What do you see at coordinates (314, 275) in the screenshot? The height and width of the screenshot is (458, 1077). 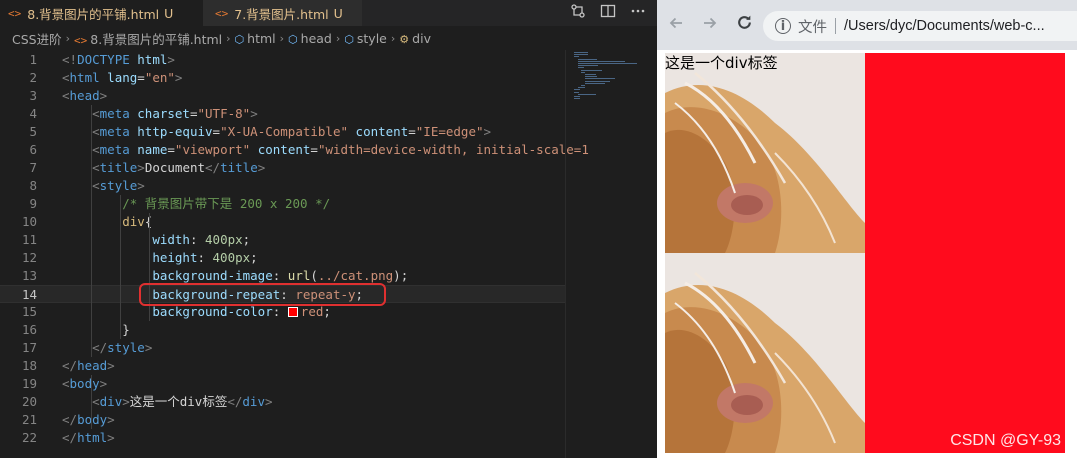 I see `code-token: (` at bounding box center [314, 275].